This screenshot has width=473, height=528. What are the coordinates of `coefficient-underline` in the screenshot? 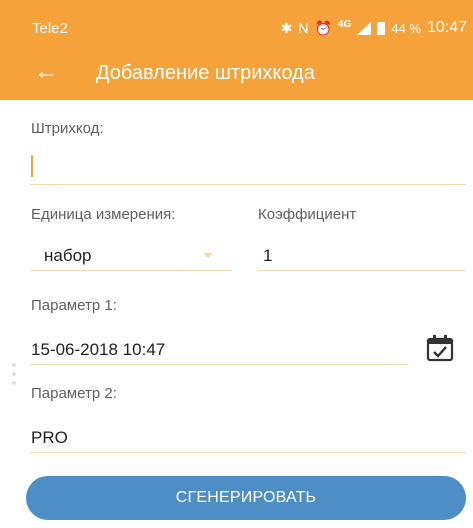 It's located at (362, 270).